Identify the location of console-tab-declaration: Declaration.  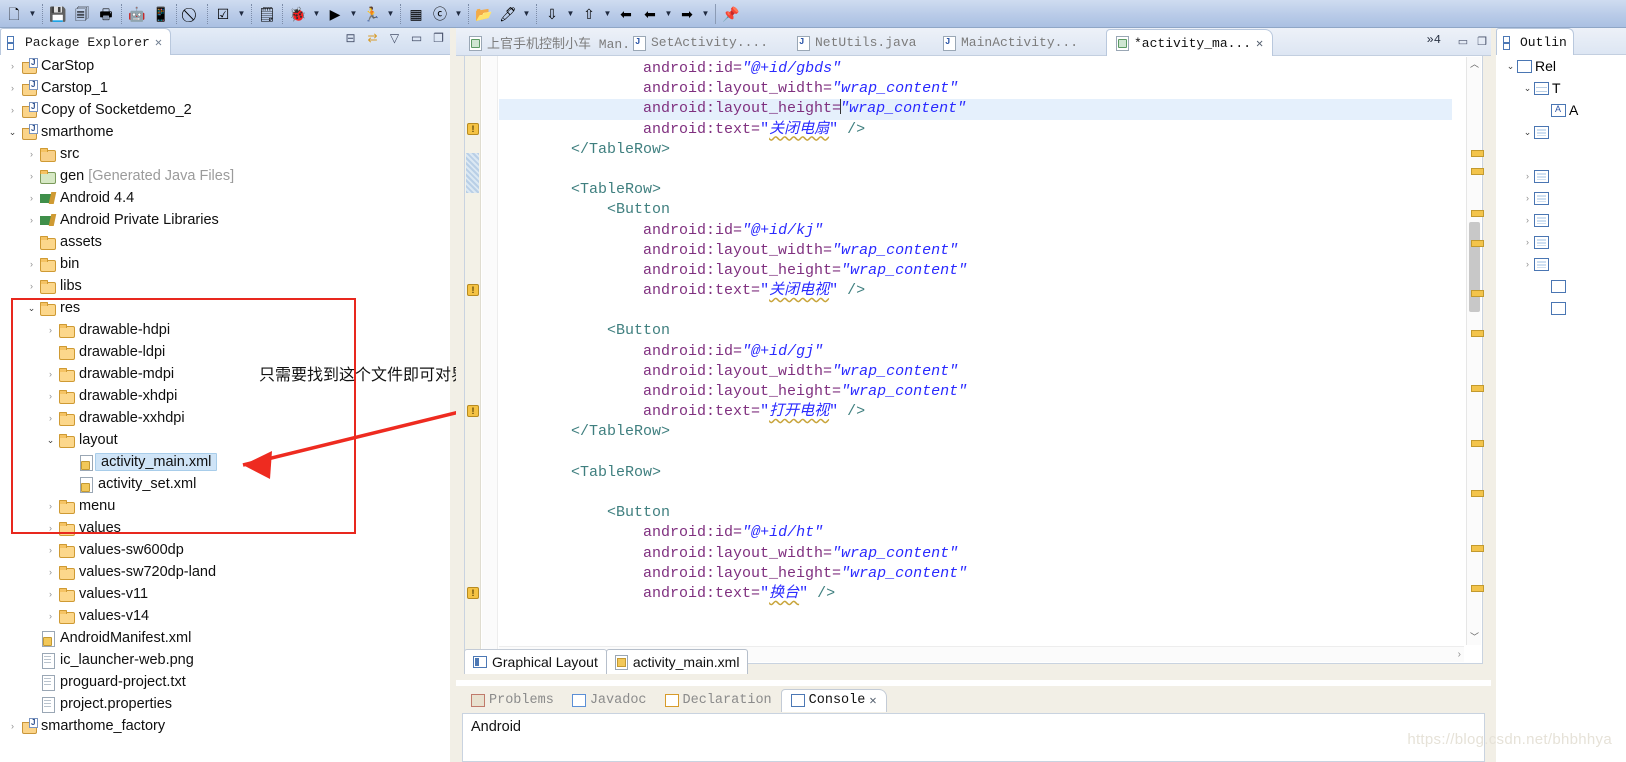
(718, 700).